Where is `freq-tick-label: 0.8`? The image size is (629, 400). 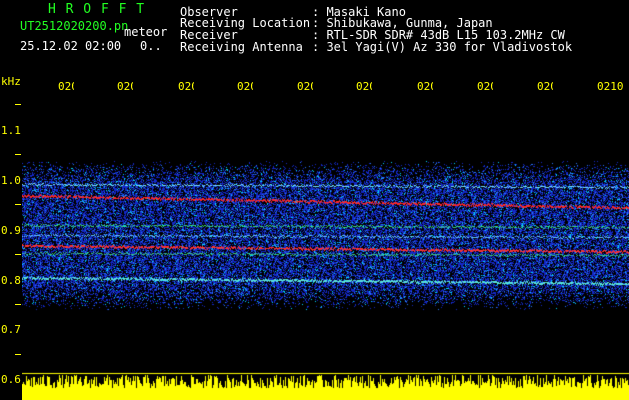 freq-tick-label: 0.8 is located at coordinates (11, 280).